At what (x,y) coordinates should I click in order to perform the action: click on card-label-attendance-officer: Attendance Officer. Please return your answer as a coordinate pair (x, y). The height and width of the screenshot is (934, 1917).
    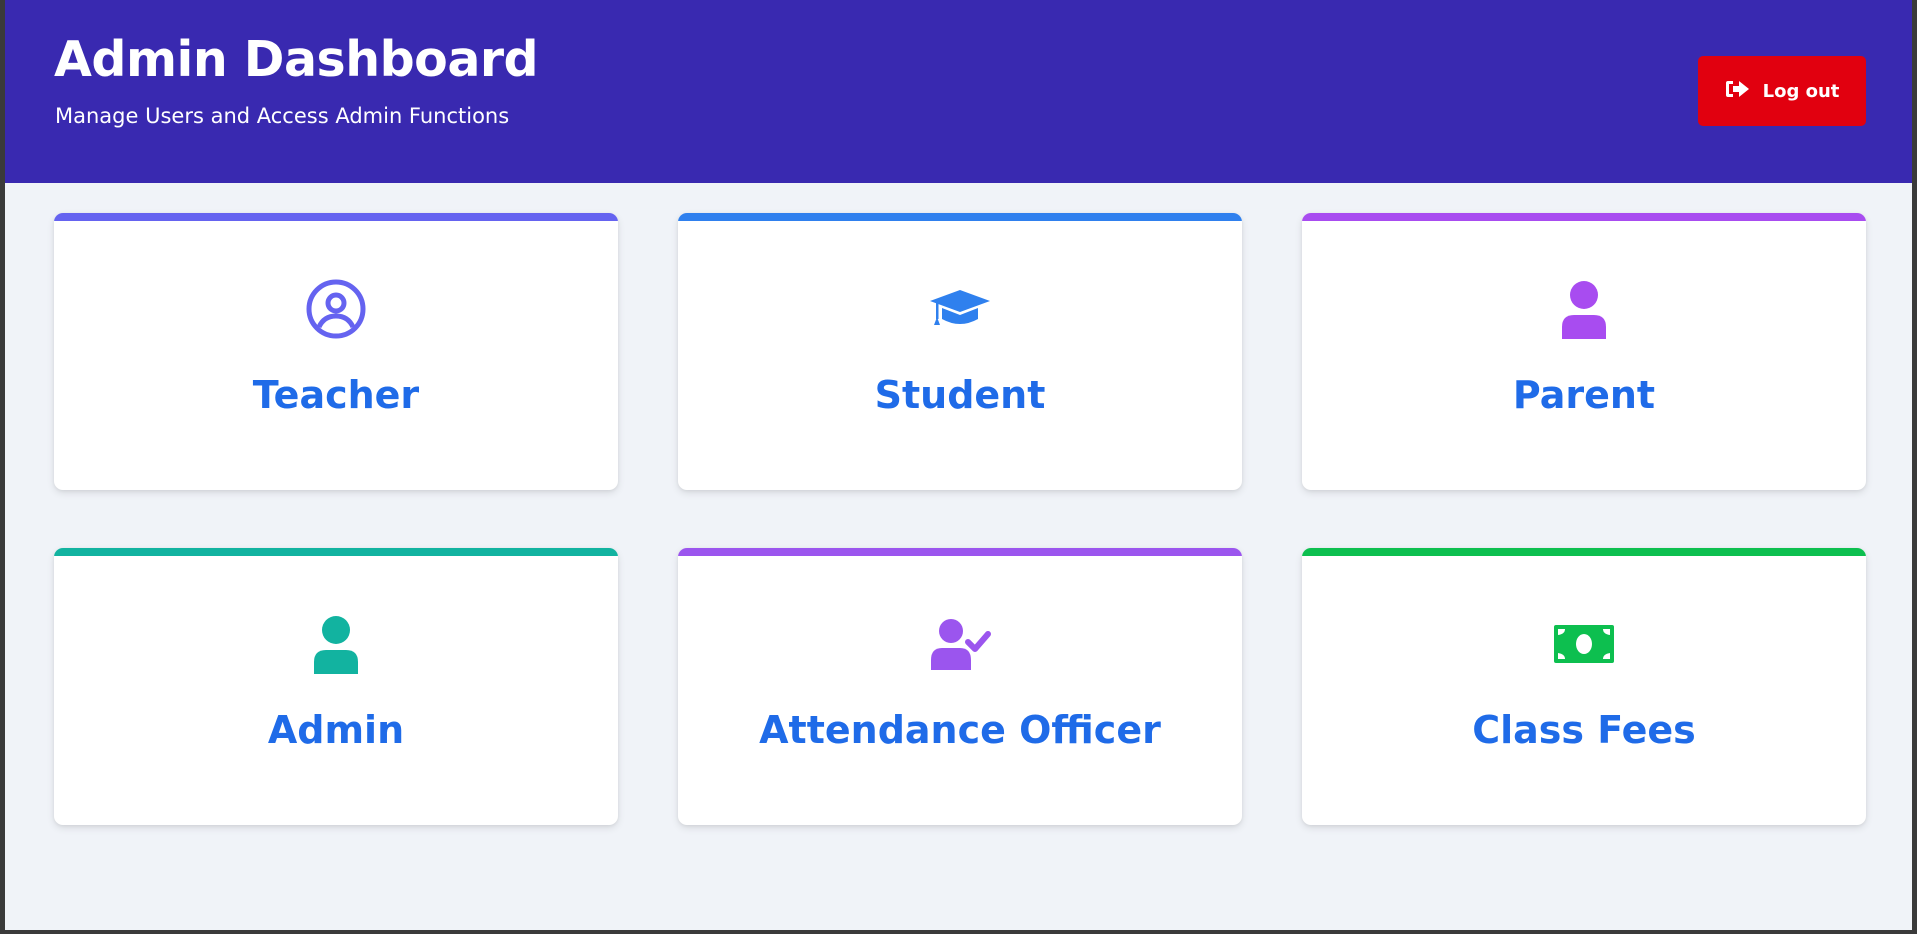
    Looking at the image, I should click on (960, 730).